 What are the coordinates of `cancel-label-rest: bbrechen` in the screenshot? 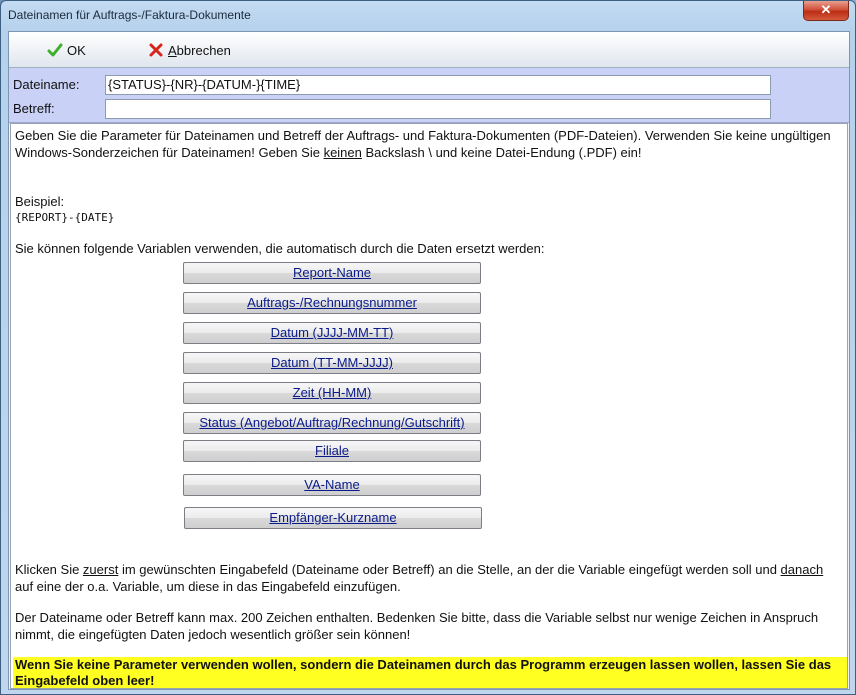 It's located at (203, 50).